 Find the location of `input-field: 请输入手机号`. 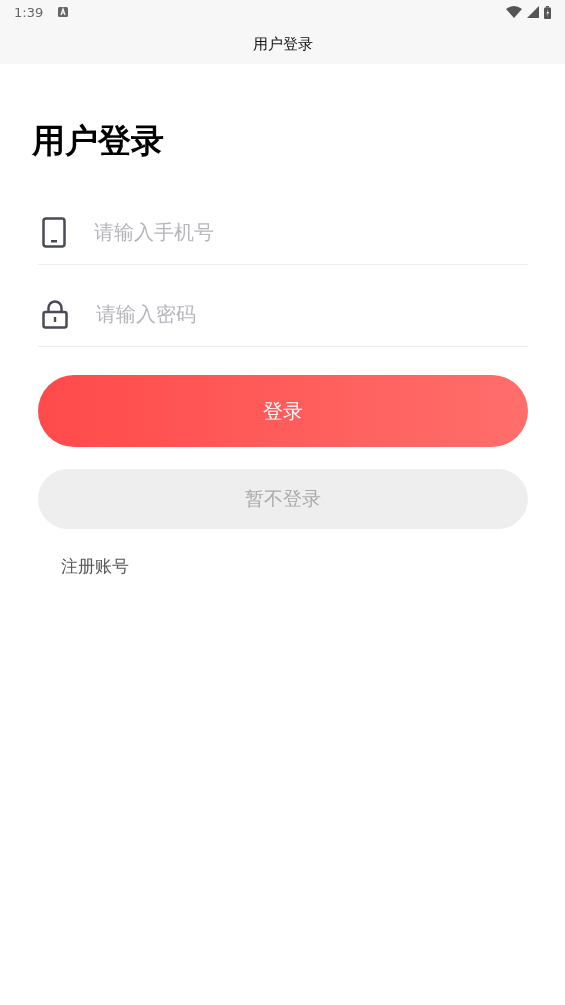

input-field: 请输入手机号 is located at coordinates (311, 232).